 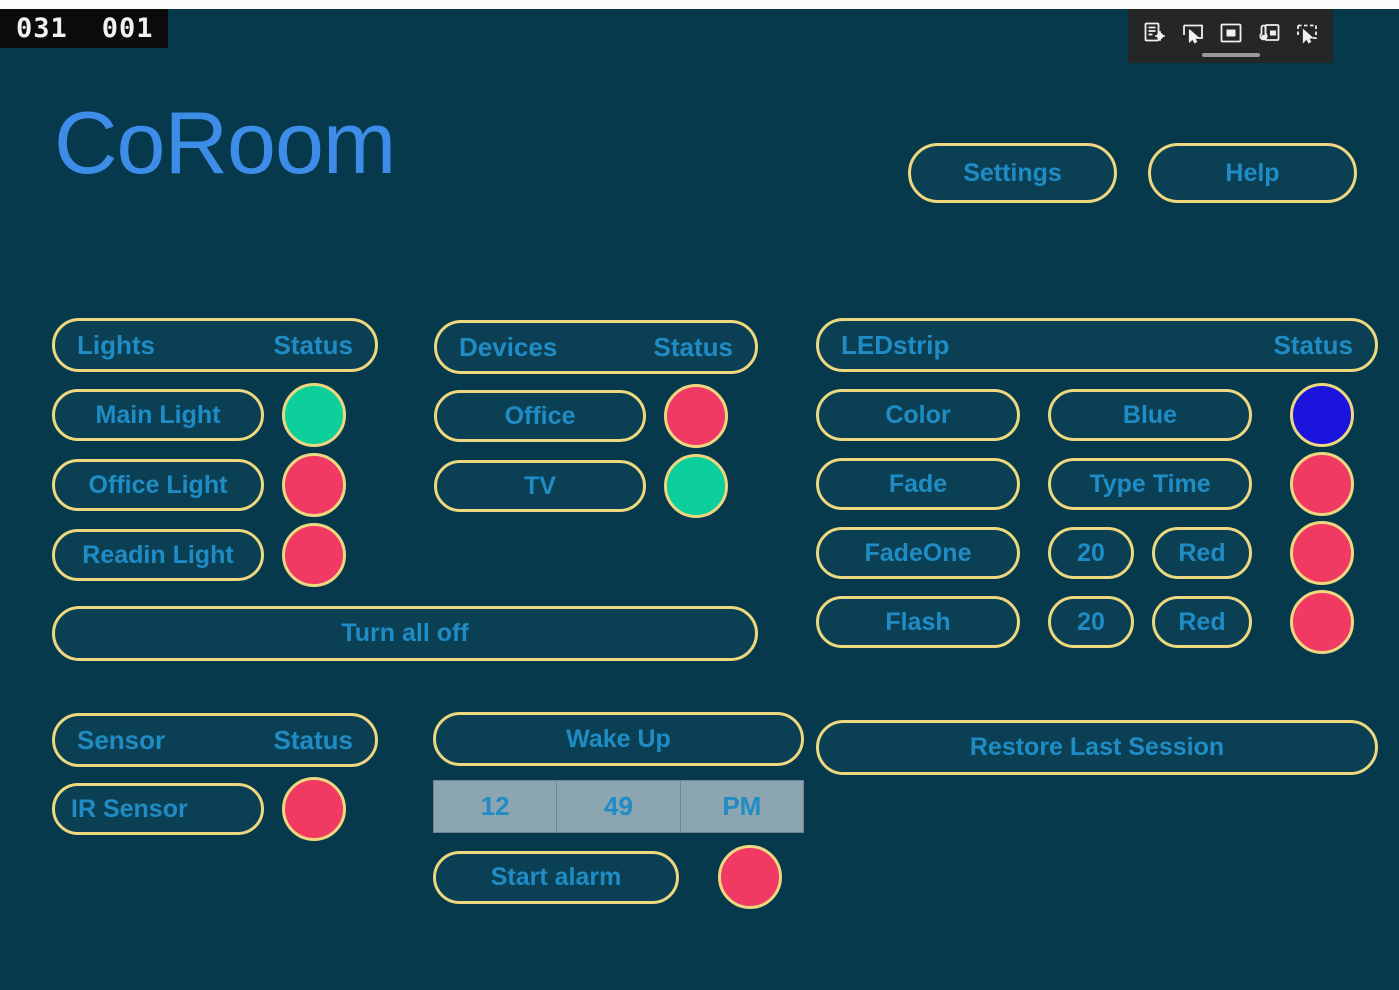 What do you see at coordinates (693, 346) in the screenshot?
I see `devices-header-status: Status` at bounding box center [693, 346].